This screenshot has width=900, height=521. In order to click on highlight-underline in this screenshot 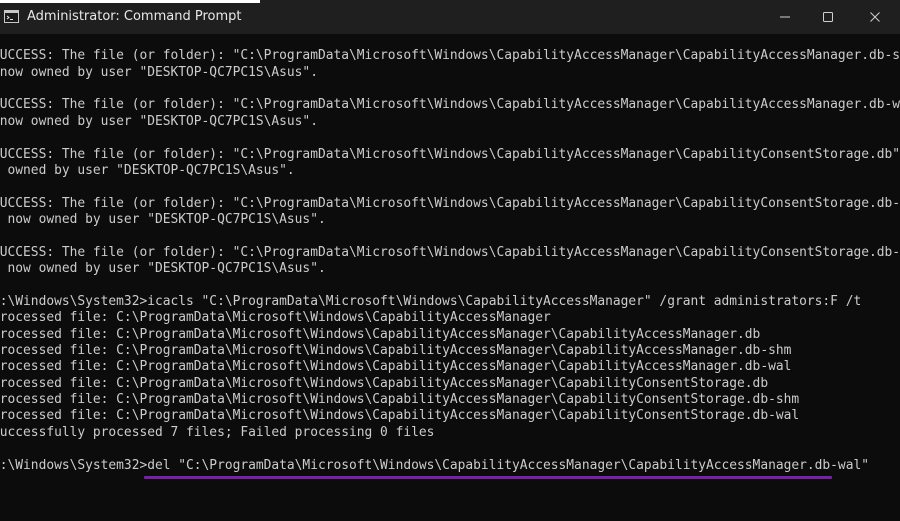, I will do `click(488, 477)`.